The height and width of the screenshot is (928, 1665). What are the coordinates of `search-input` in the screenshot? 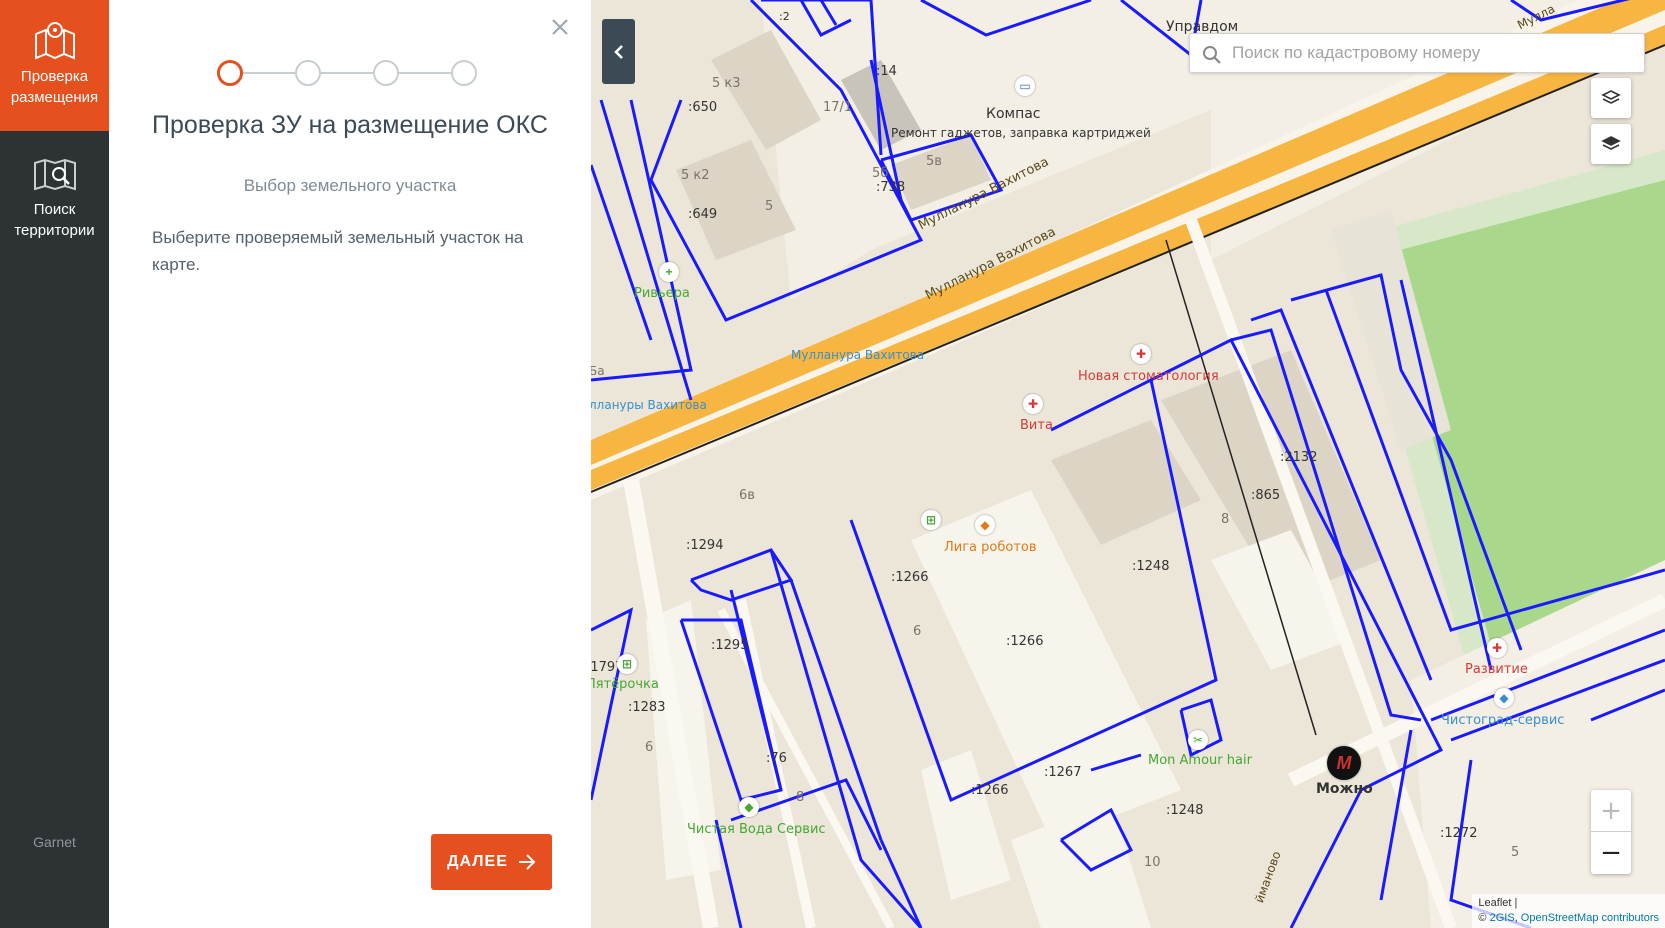 It's located at (1432, 53).